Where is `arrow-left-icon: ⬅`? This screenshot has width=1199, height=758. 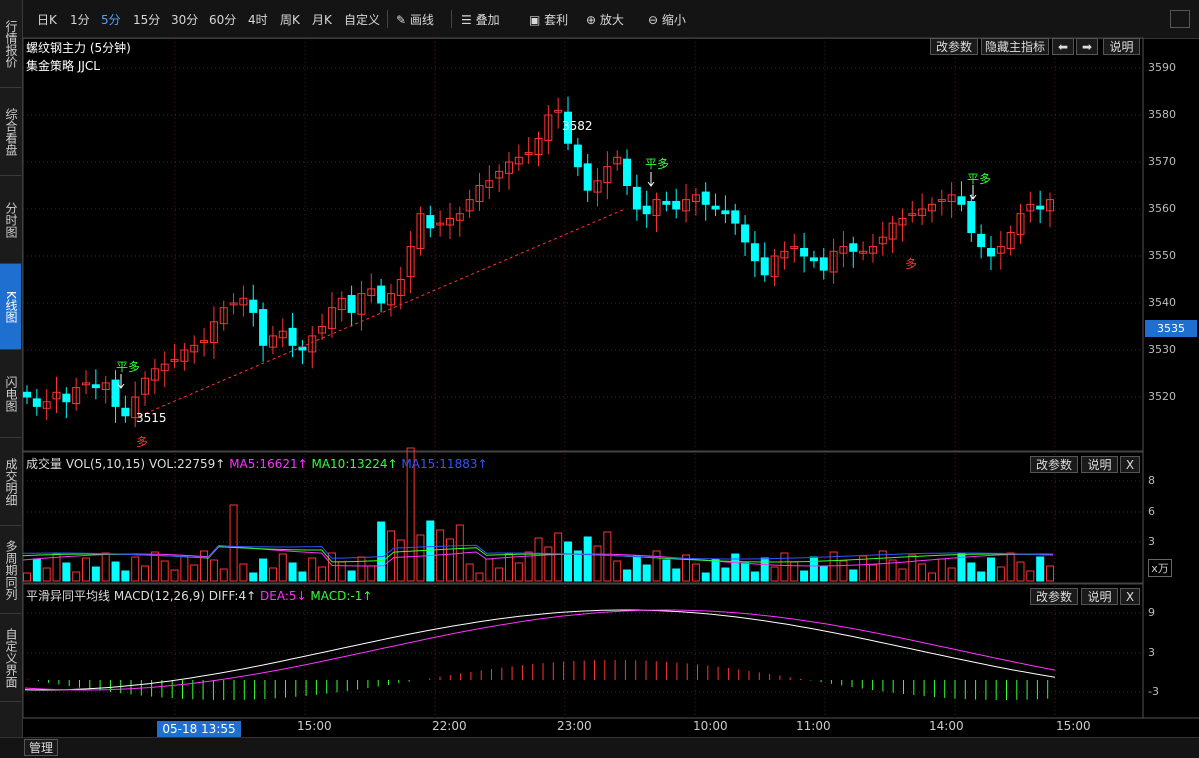 arrow-left-icon: ⬅ is located at coordinates (1063, 46).